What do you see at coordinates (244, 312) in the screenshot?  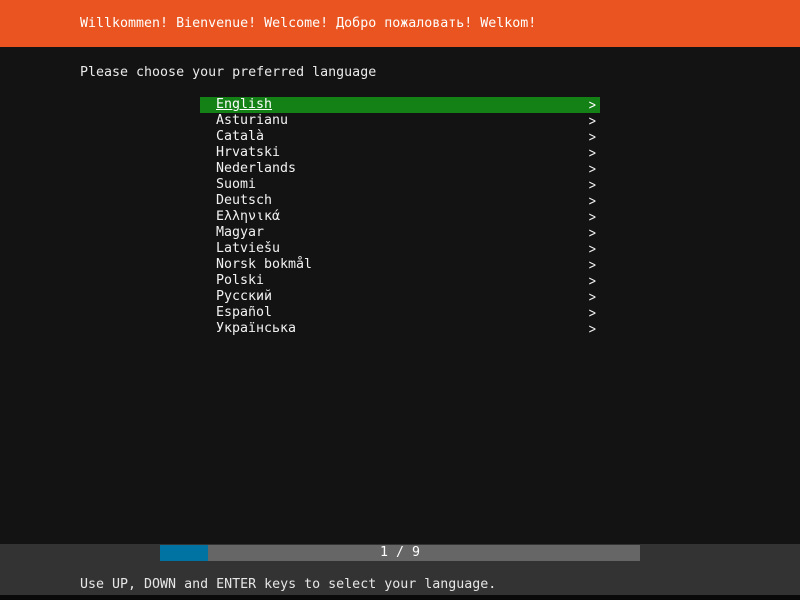 I see `language-label: Español` at bounding box center [244, 312].